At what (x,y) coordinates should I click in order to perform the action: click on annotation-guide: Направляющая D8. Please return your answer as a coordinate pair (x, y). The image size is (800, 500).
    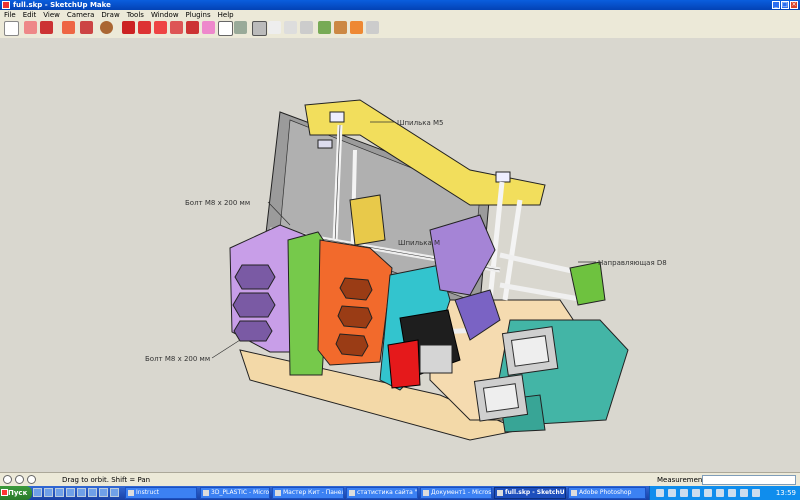
    Looking at the image, I should click on (632, 263).